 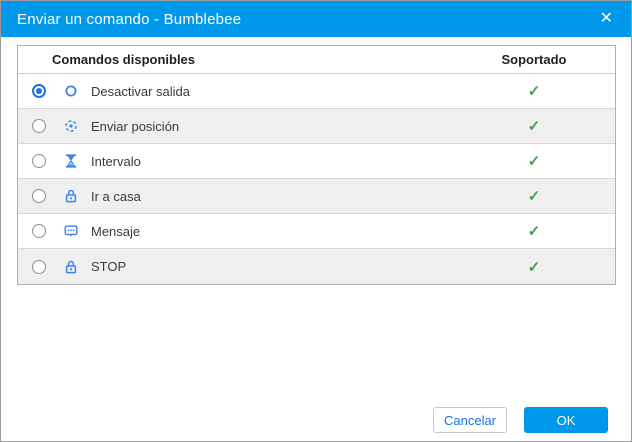 I want to click on command-cell: STOP, so click(x=235, y=267).